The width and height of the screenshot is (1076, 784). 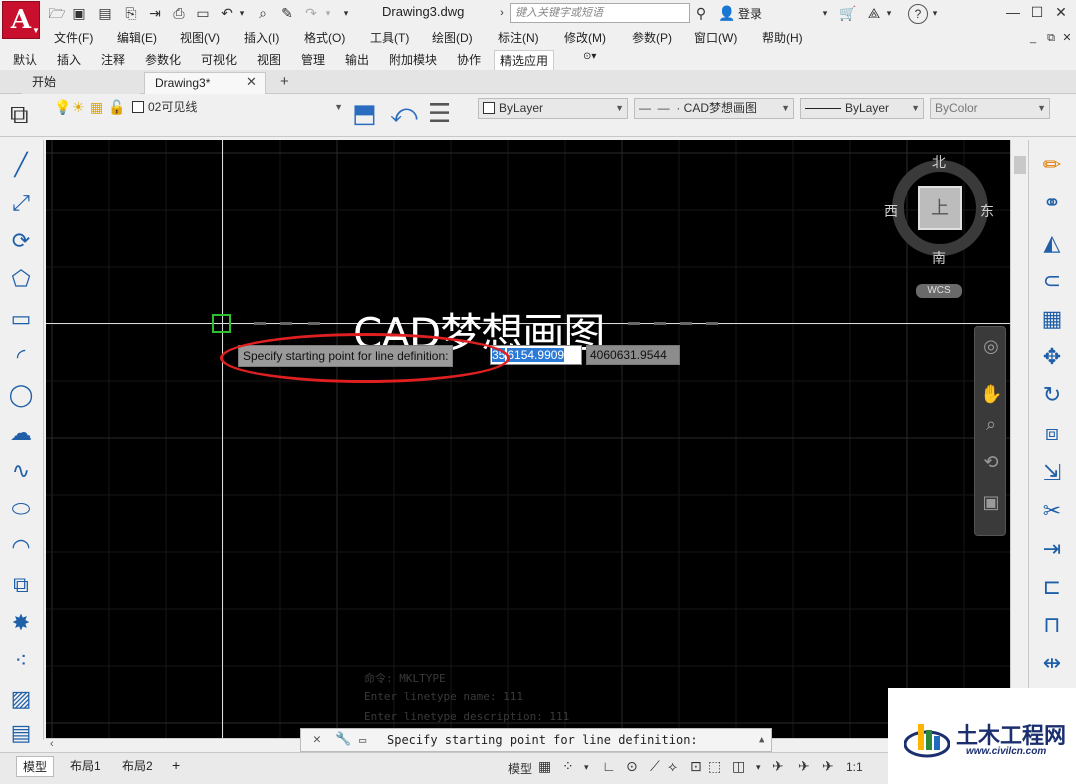 What do you see at coordinates (750, 13) in the screenshot?
I see `login-button: 登录` at bounding box center [750, 13].